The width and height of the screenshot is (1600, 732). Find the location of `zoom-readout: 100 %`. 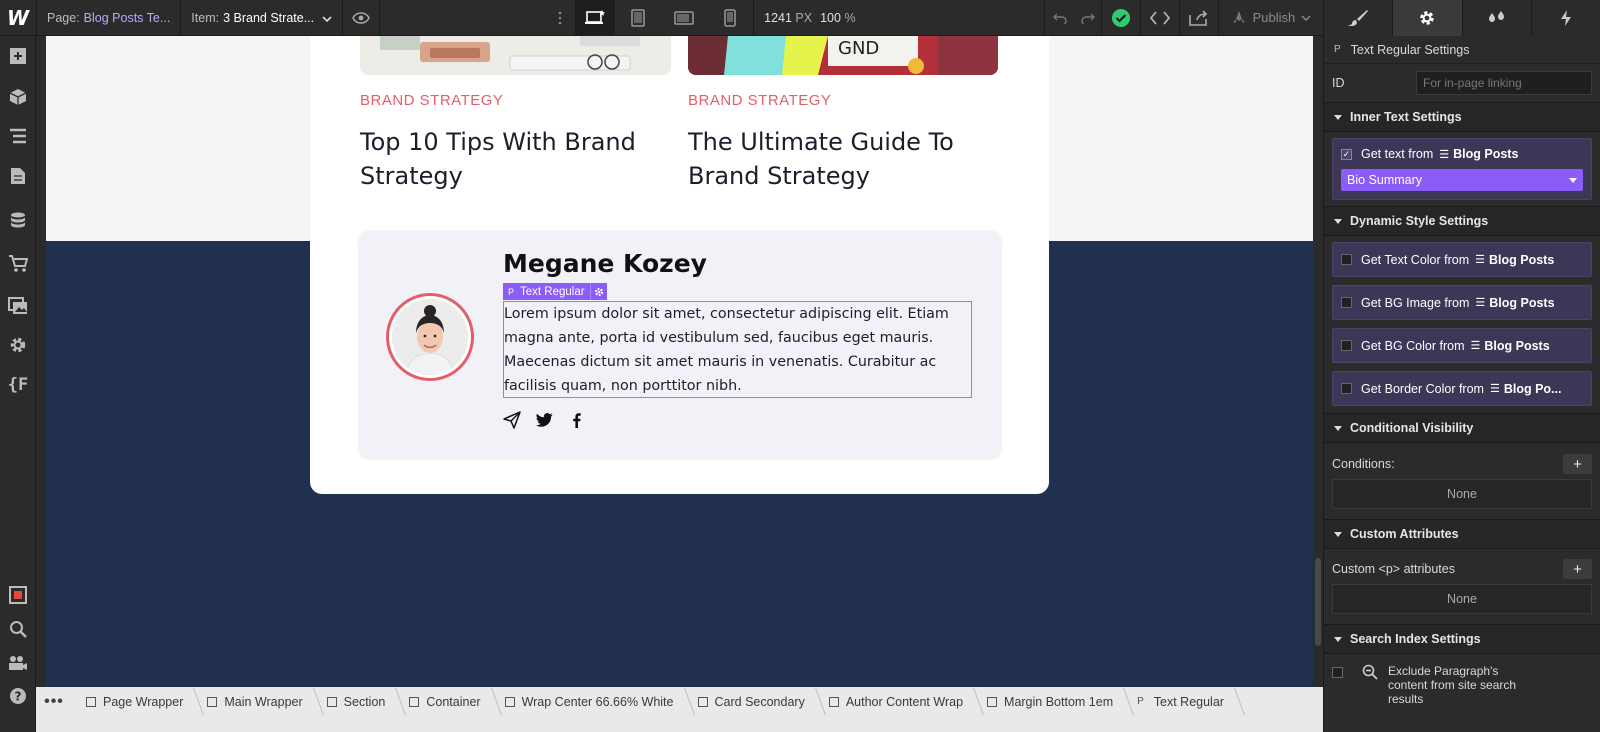

zoom-readout: 100 % is located at coordinates (838, 17).